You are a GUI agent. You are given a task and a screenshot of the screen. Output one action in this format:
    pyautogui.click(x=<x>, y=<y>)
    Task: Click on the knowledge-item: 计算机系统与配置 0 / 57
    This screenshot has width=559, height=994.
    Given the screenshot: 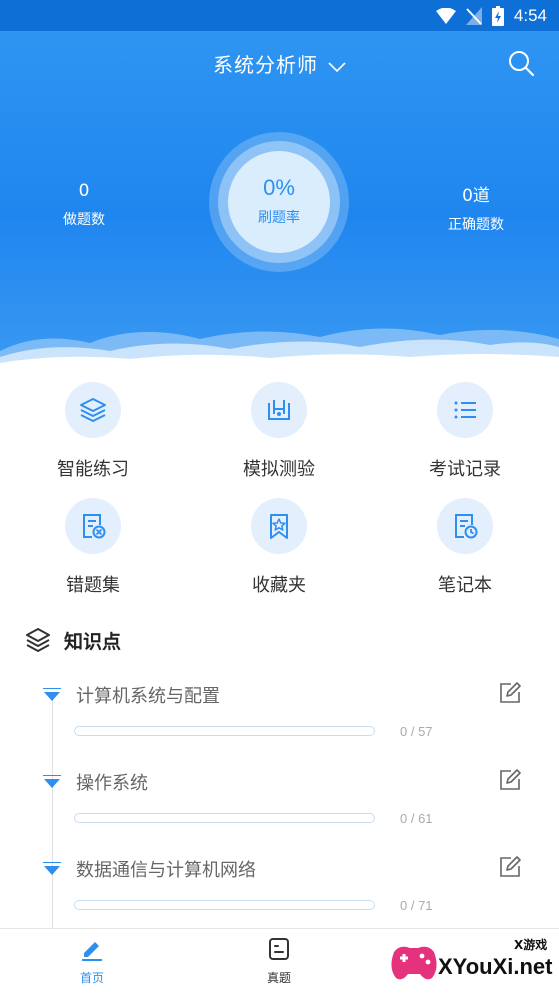 What is the action you would take?
    pyautogui.click(x=279, y=722)
    